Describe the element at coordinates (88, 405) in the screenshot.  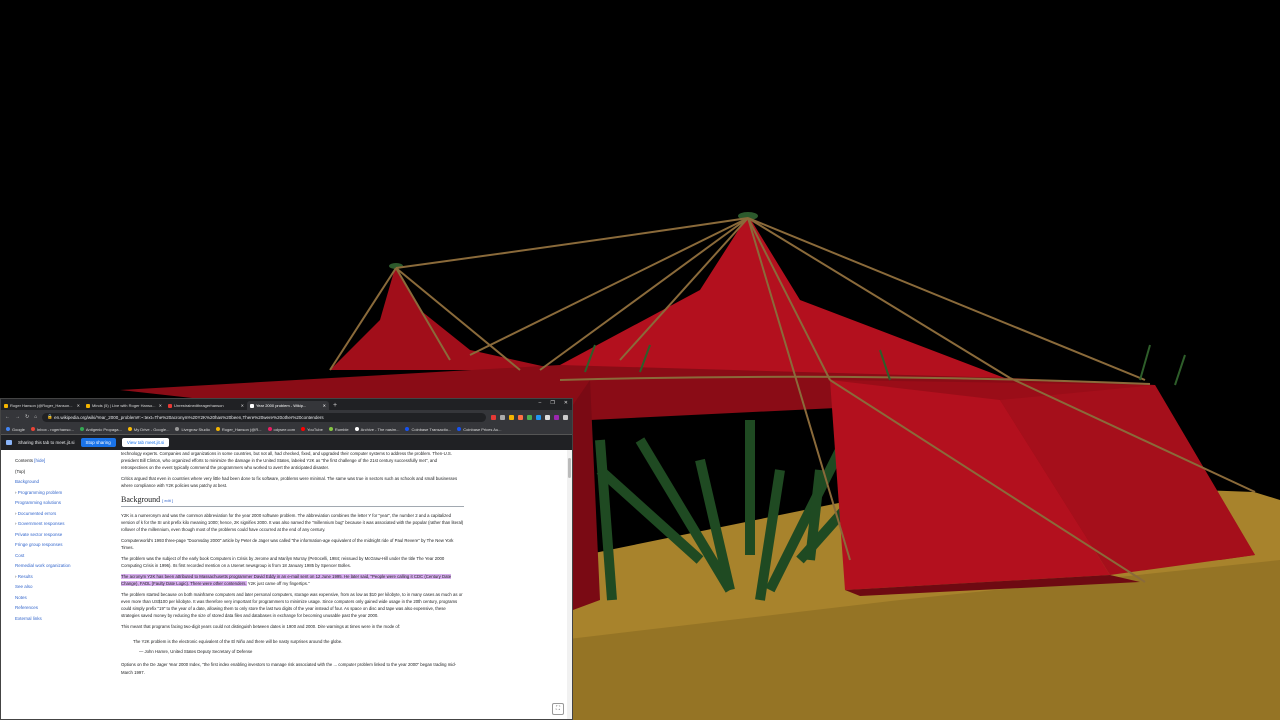
I see `minds-icon` at that location.